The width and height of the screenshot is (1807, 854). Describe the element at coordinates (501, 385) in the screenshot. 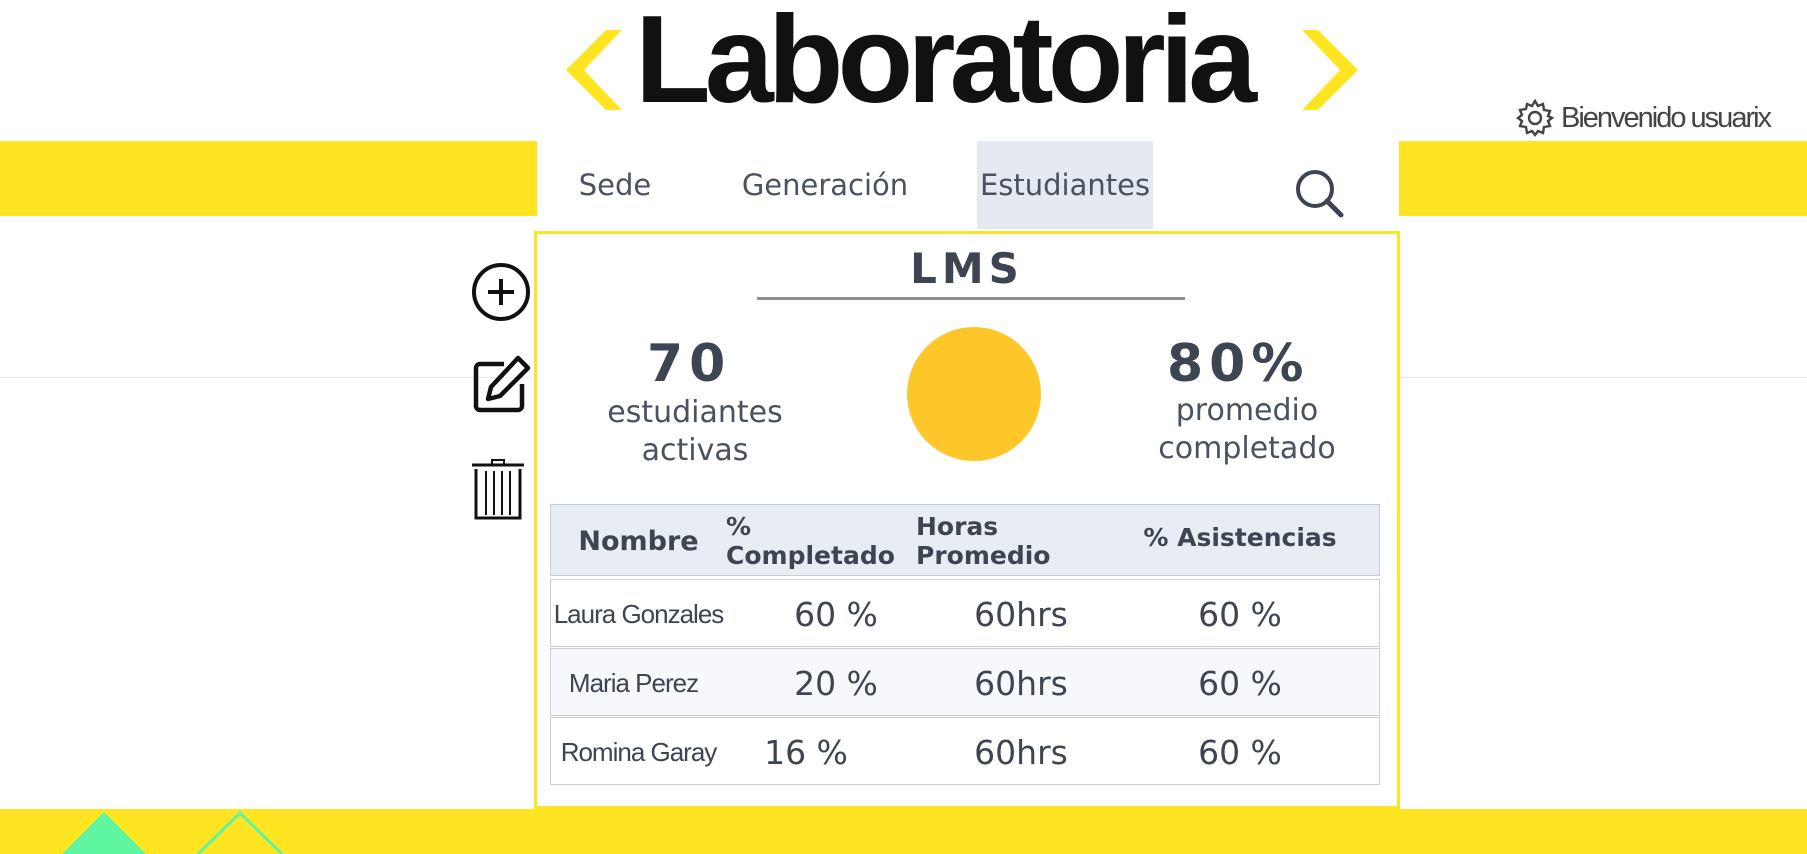

I see `edit-icon` at that location.